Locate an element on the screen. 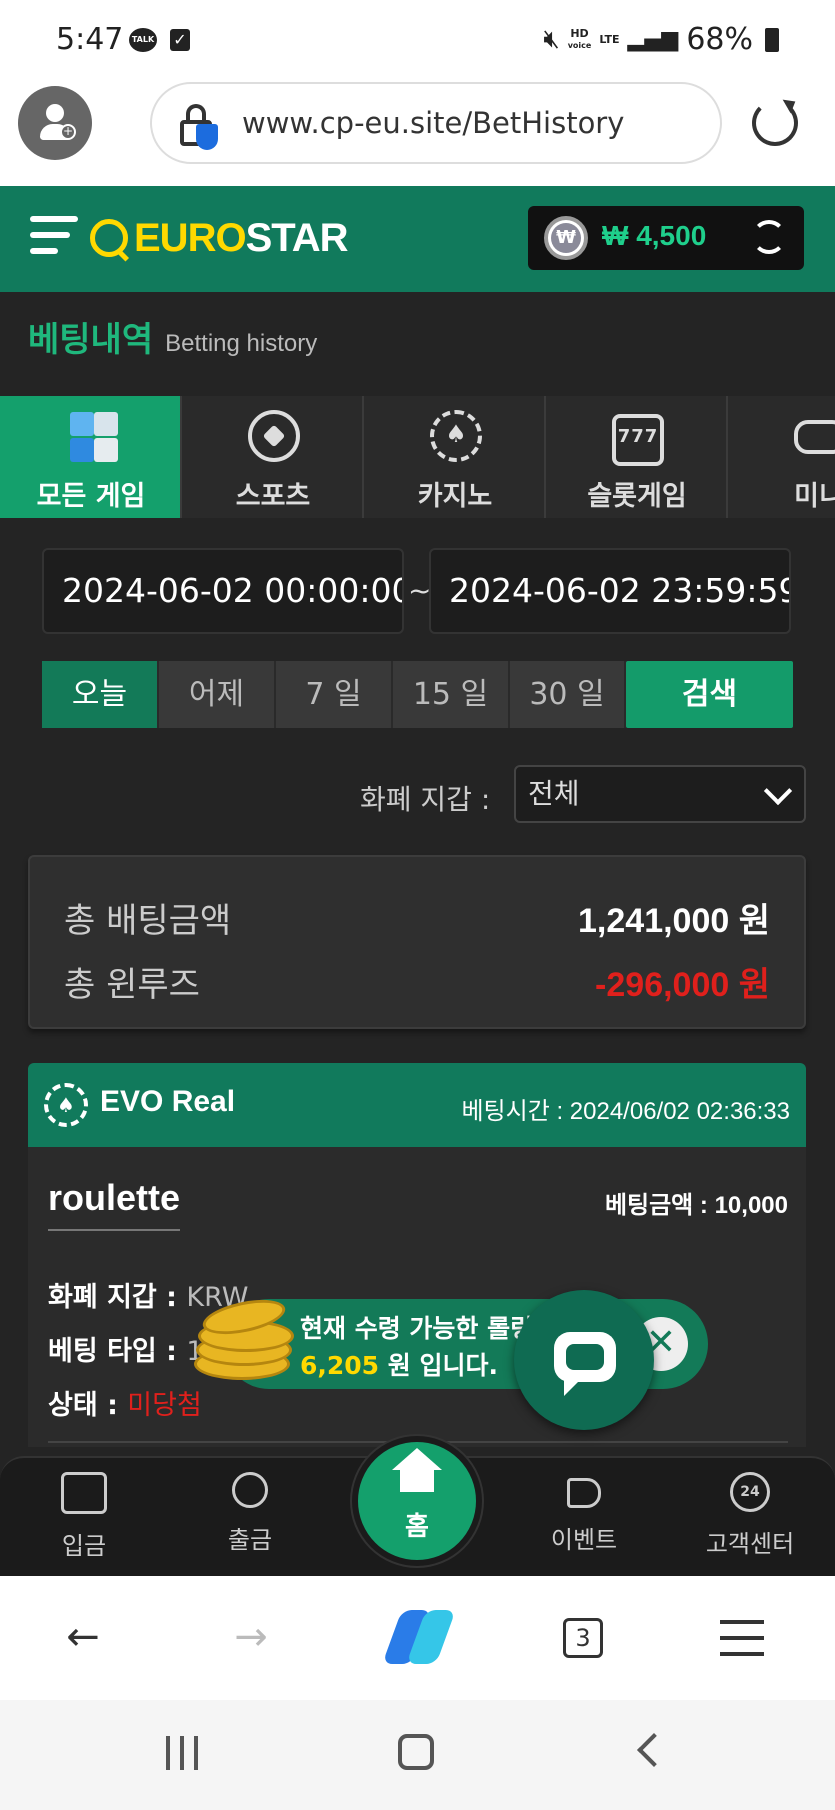 The height and width of the screenshot is (1810, 835). tab-slots: 777 슬롯게임 is located at coordinates (637, 457).